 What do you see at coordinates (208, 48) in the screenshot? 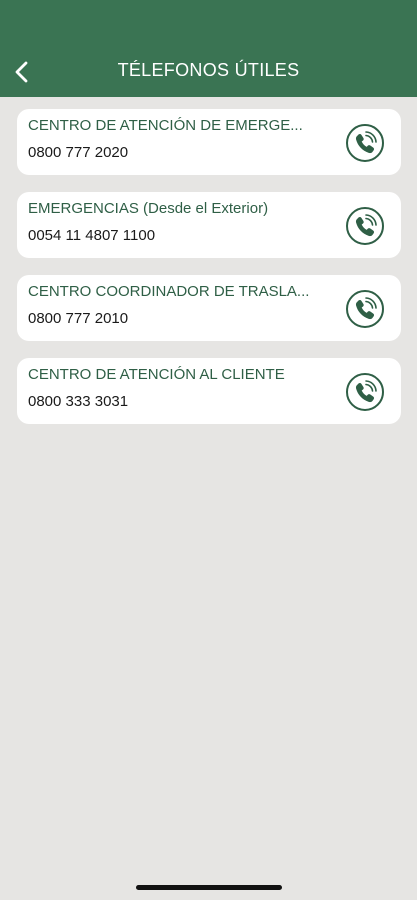
I see `header-bar: TÉLEFONOS ÚTILES` at bounding box center [208, 48].